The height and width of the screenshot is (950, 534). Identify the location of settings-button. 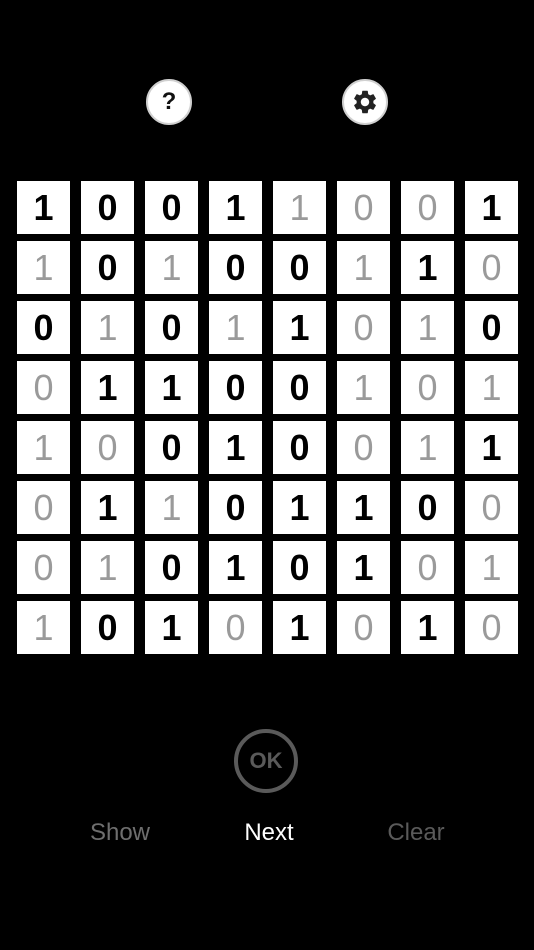
(365, 102).